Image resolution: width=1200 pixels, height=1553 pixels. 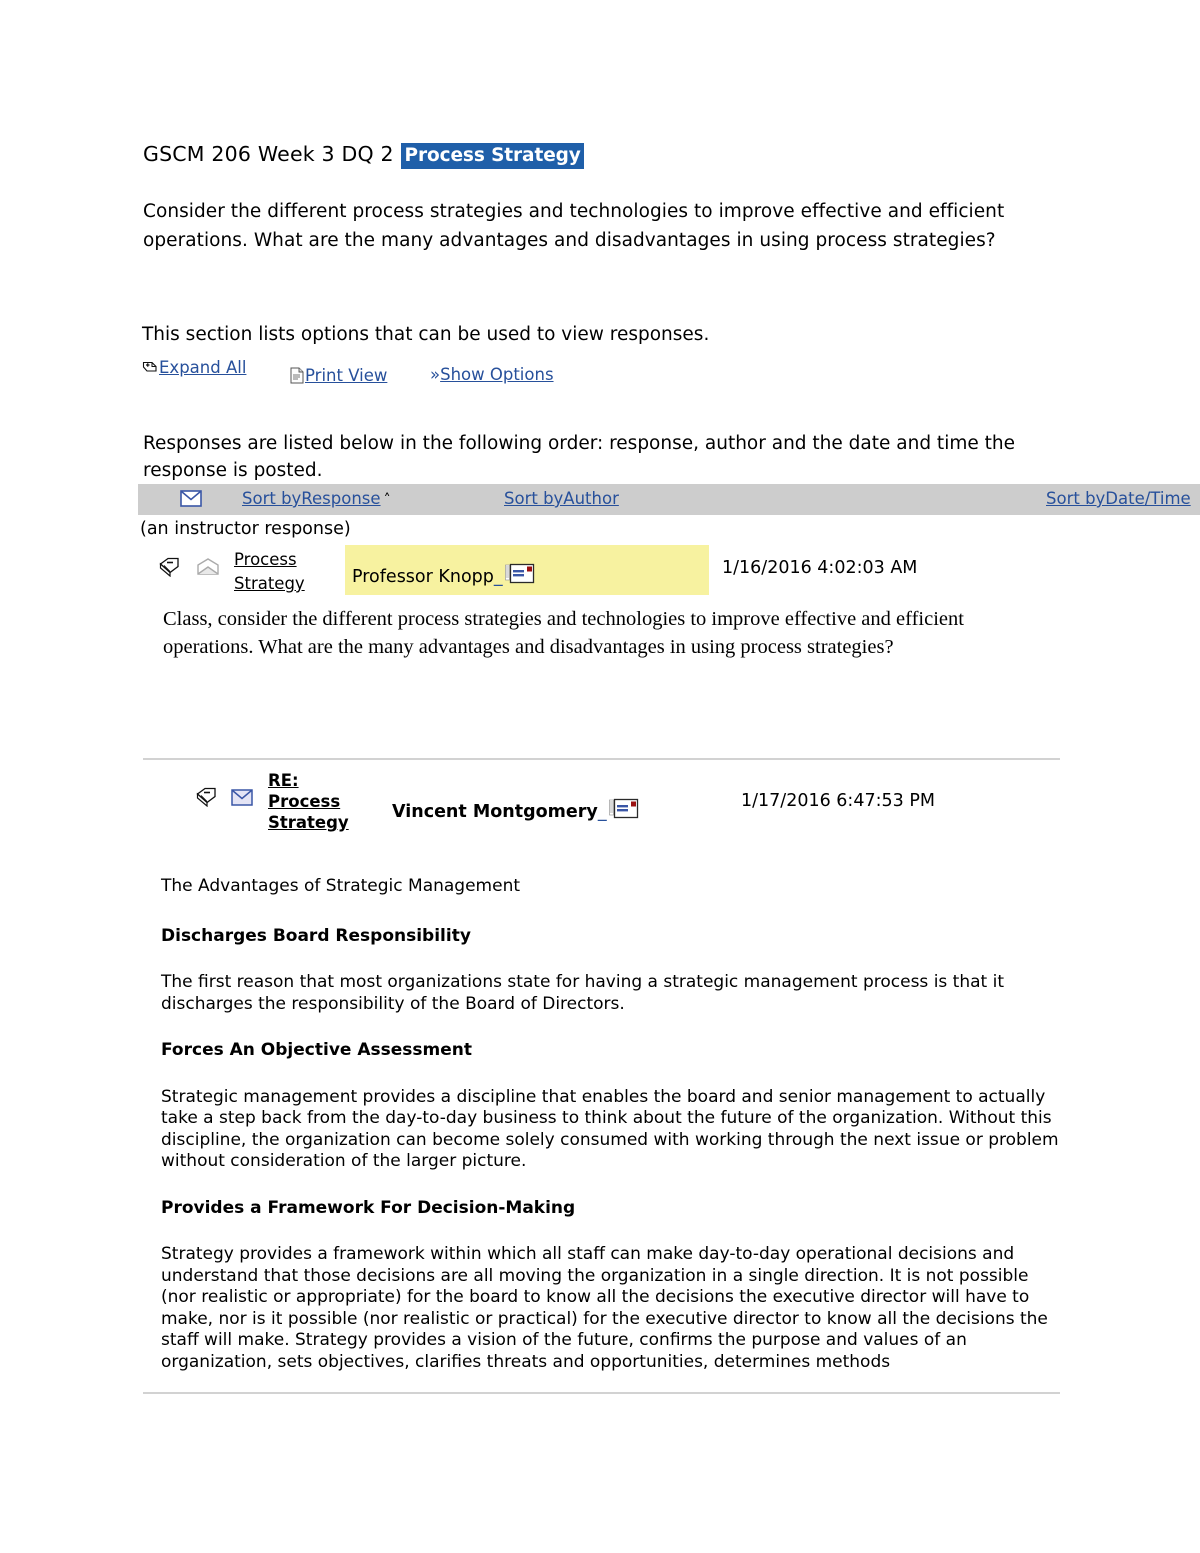 I want to click on body-heading-1: Discharges Board Responsibility, so click(x=316, y=935).